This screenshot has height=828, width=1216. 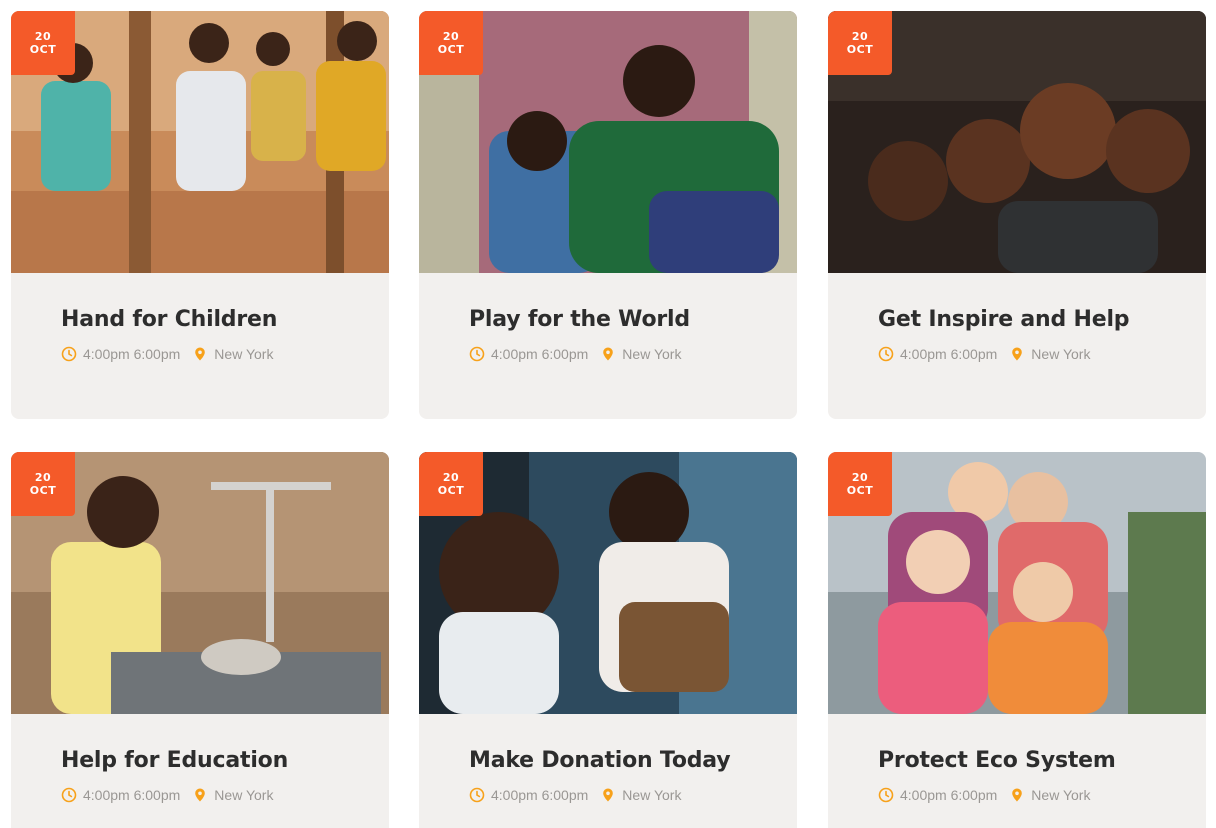 I want to click on event-title: Make Donation Today, so click(x=633, y=760).